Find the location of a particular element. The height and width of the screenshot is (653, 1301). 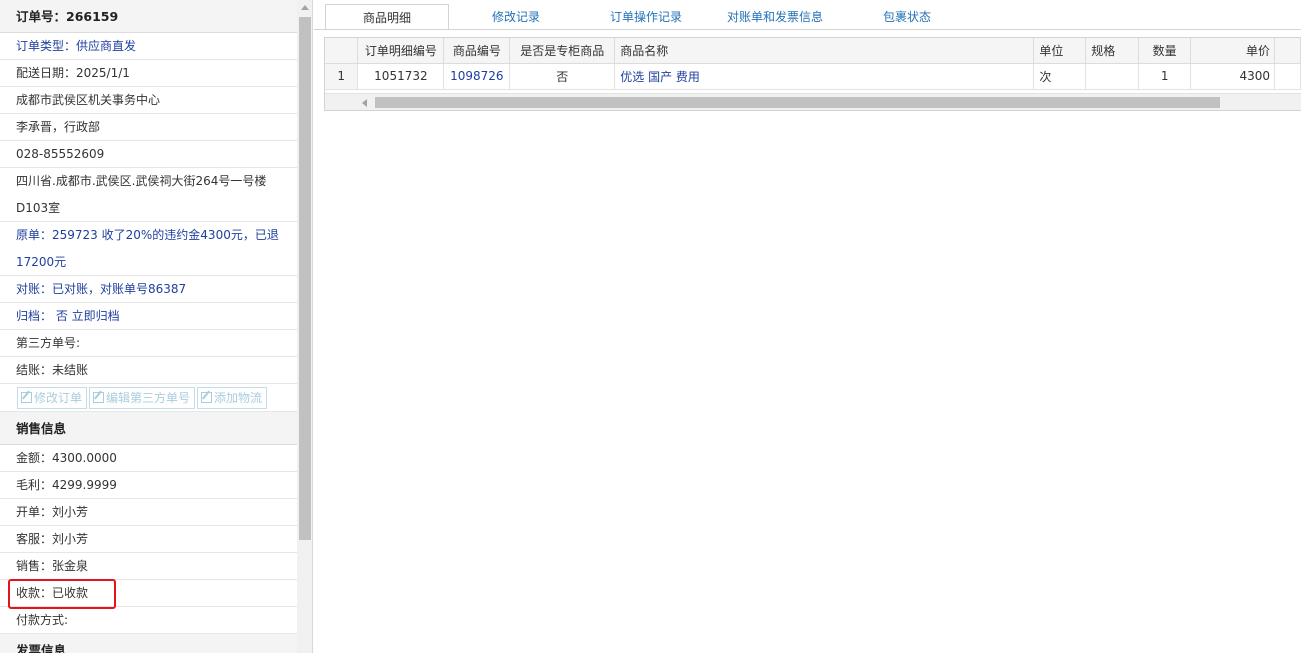

table-row: 1 1051732 1098726 否 优选 国产 费用 次 1 4300 is located at coordinates (813, 76).